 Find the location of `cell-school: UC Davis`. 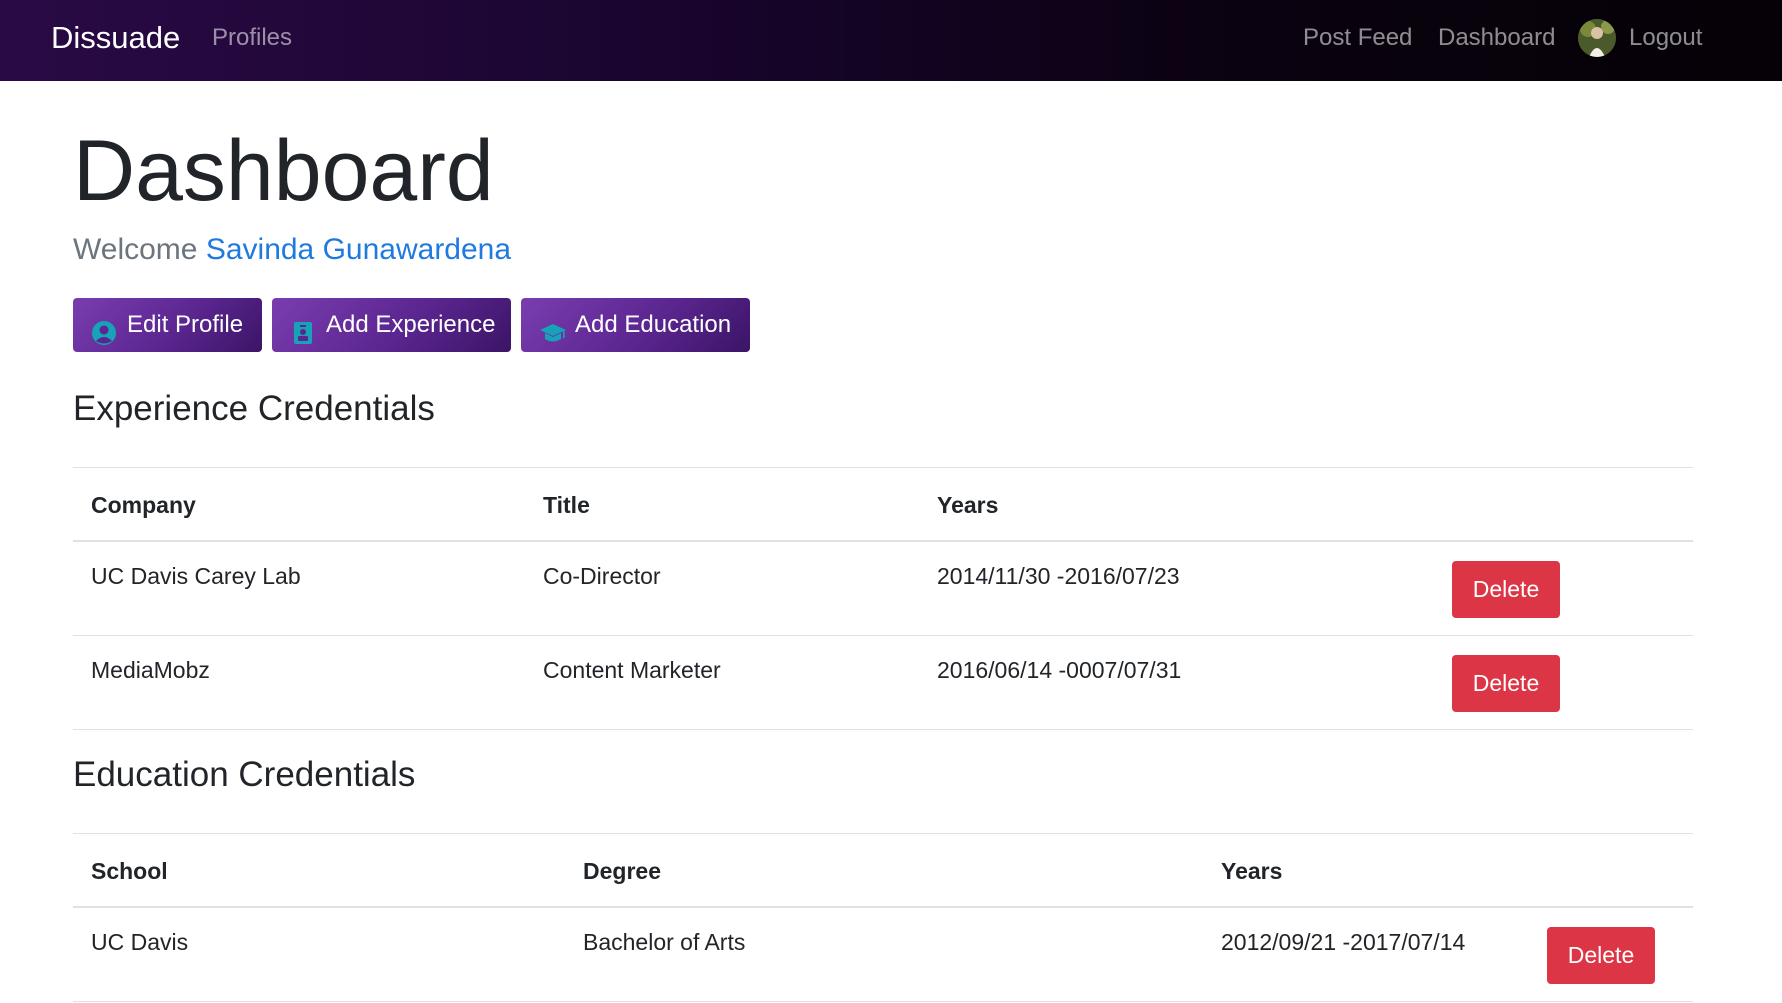

cell-school: UC Davis is located at coordinates (140, 942).